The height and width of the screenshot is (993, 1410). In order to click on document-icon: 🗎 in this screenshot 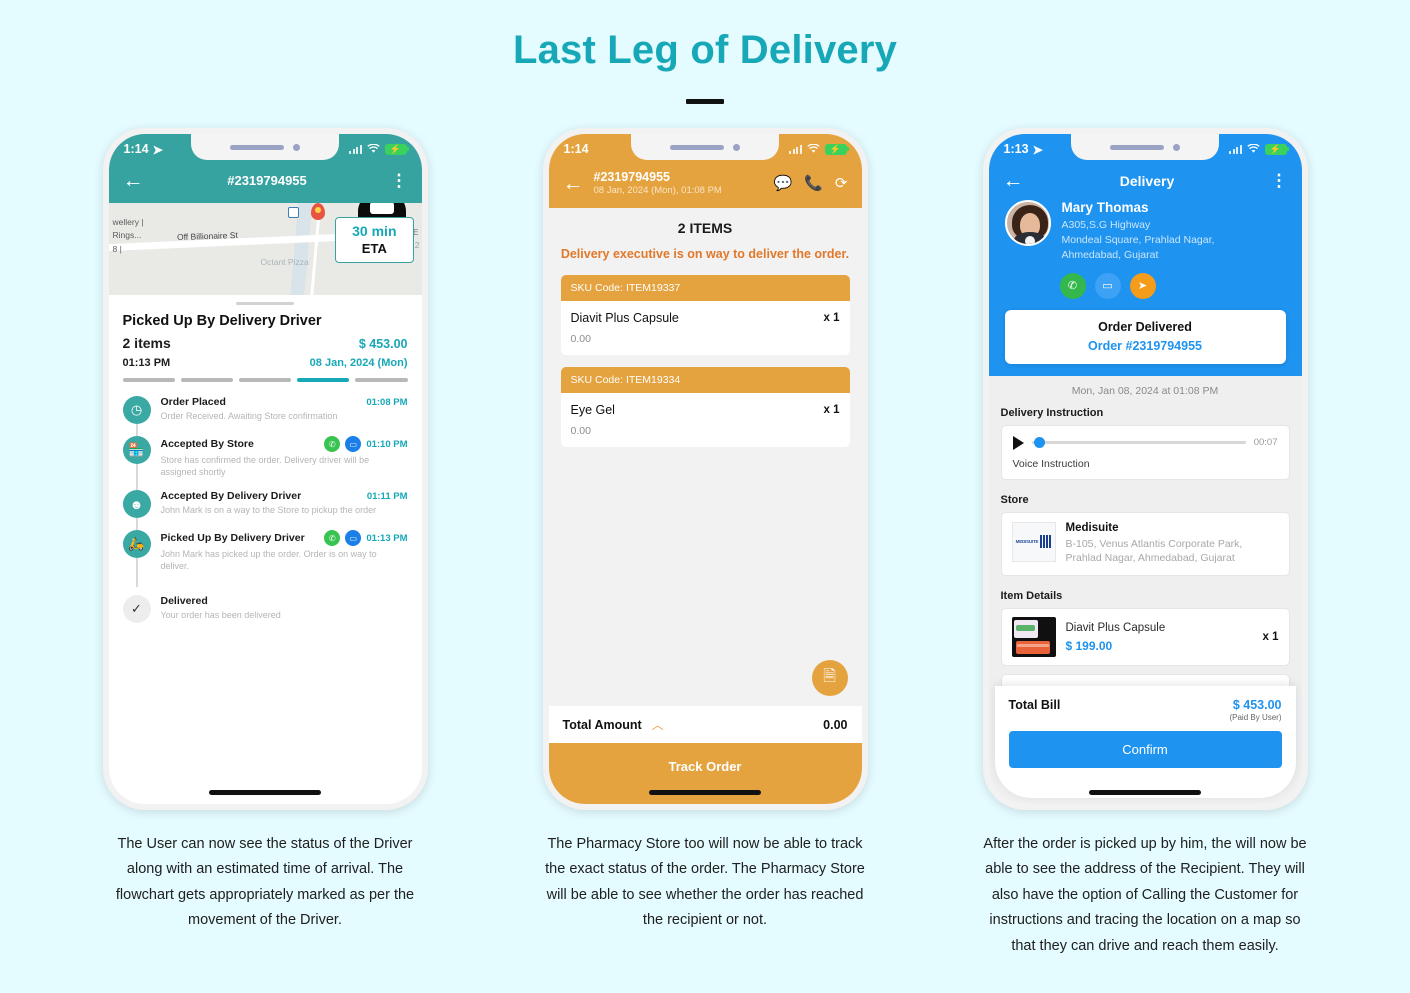, I will do `click(829, 678)`.